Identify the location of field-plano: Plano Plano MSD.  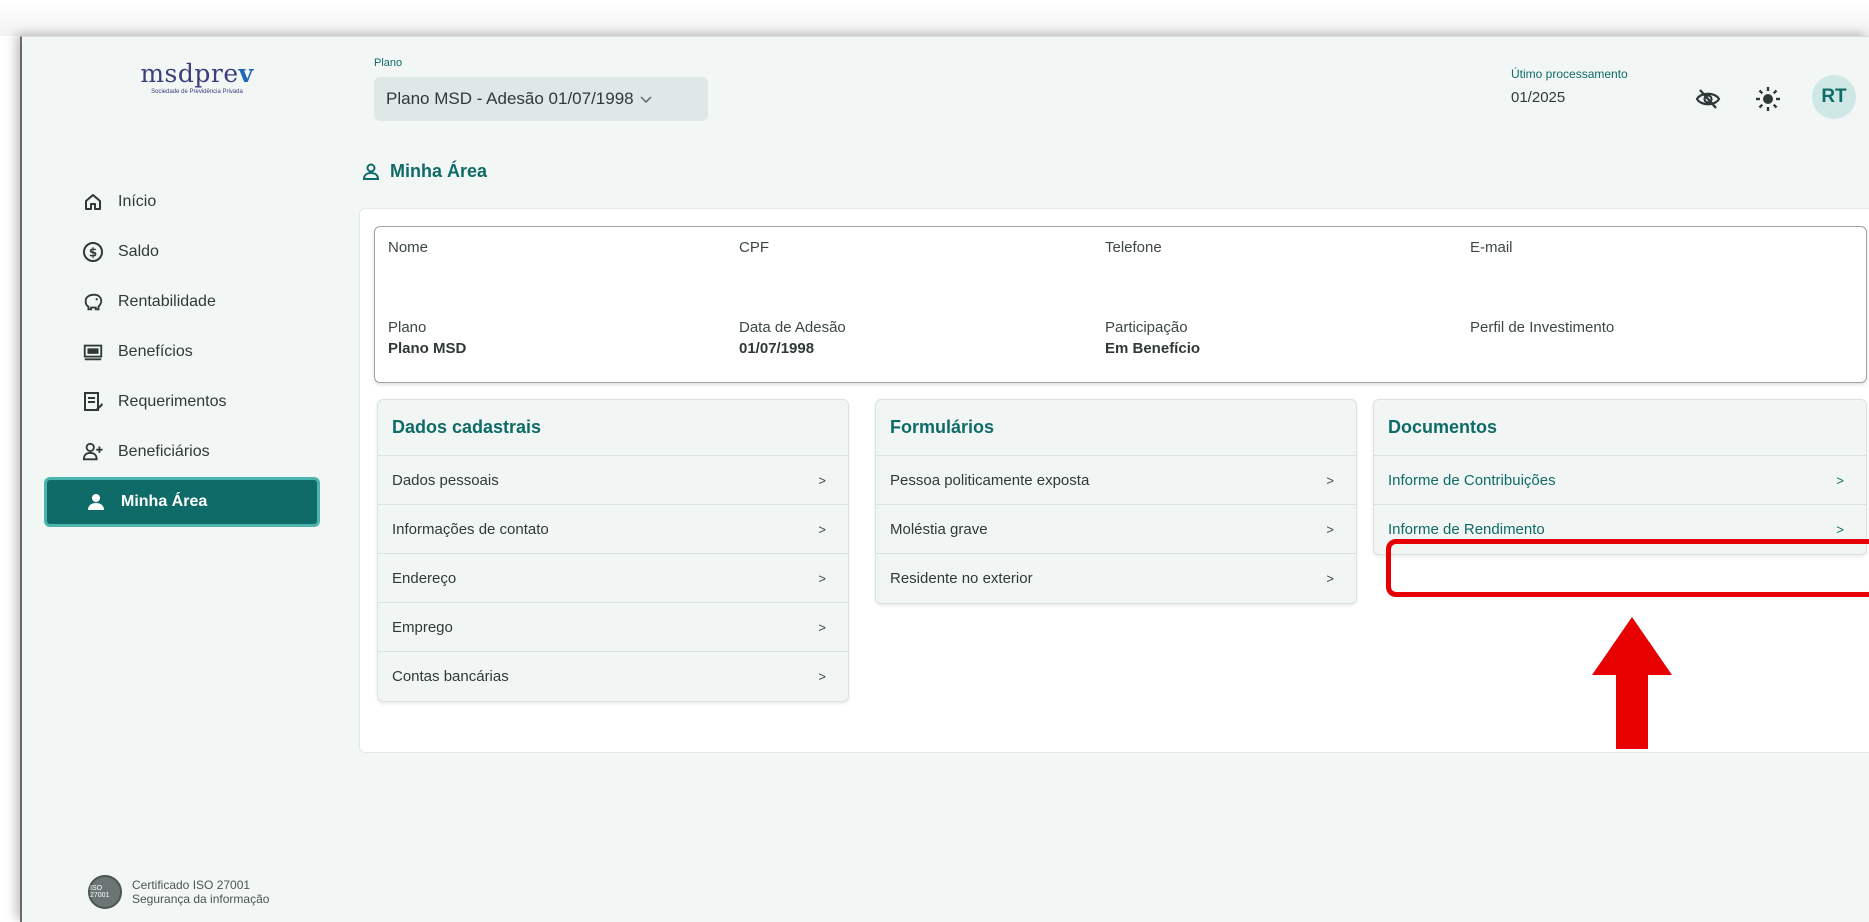
(427, 338).